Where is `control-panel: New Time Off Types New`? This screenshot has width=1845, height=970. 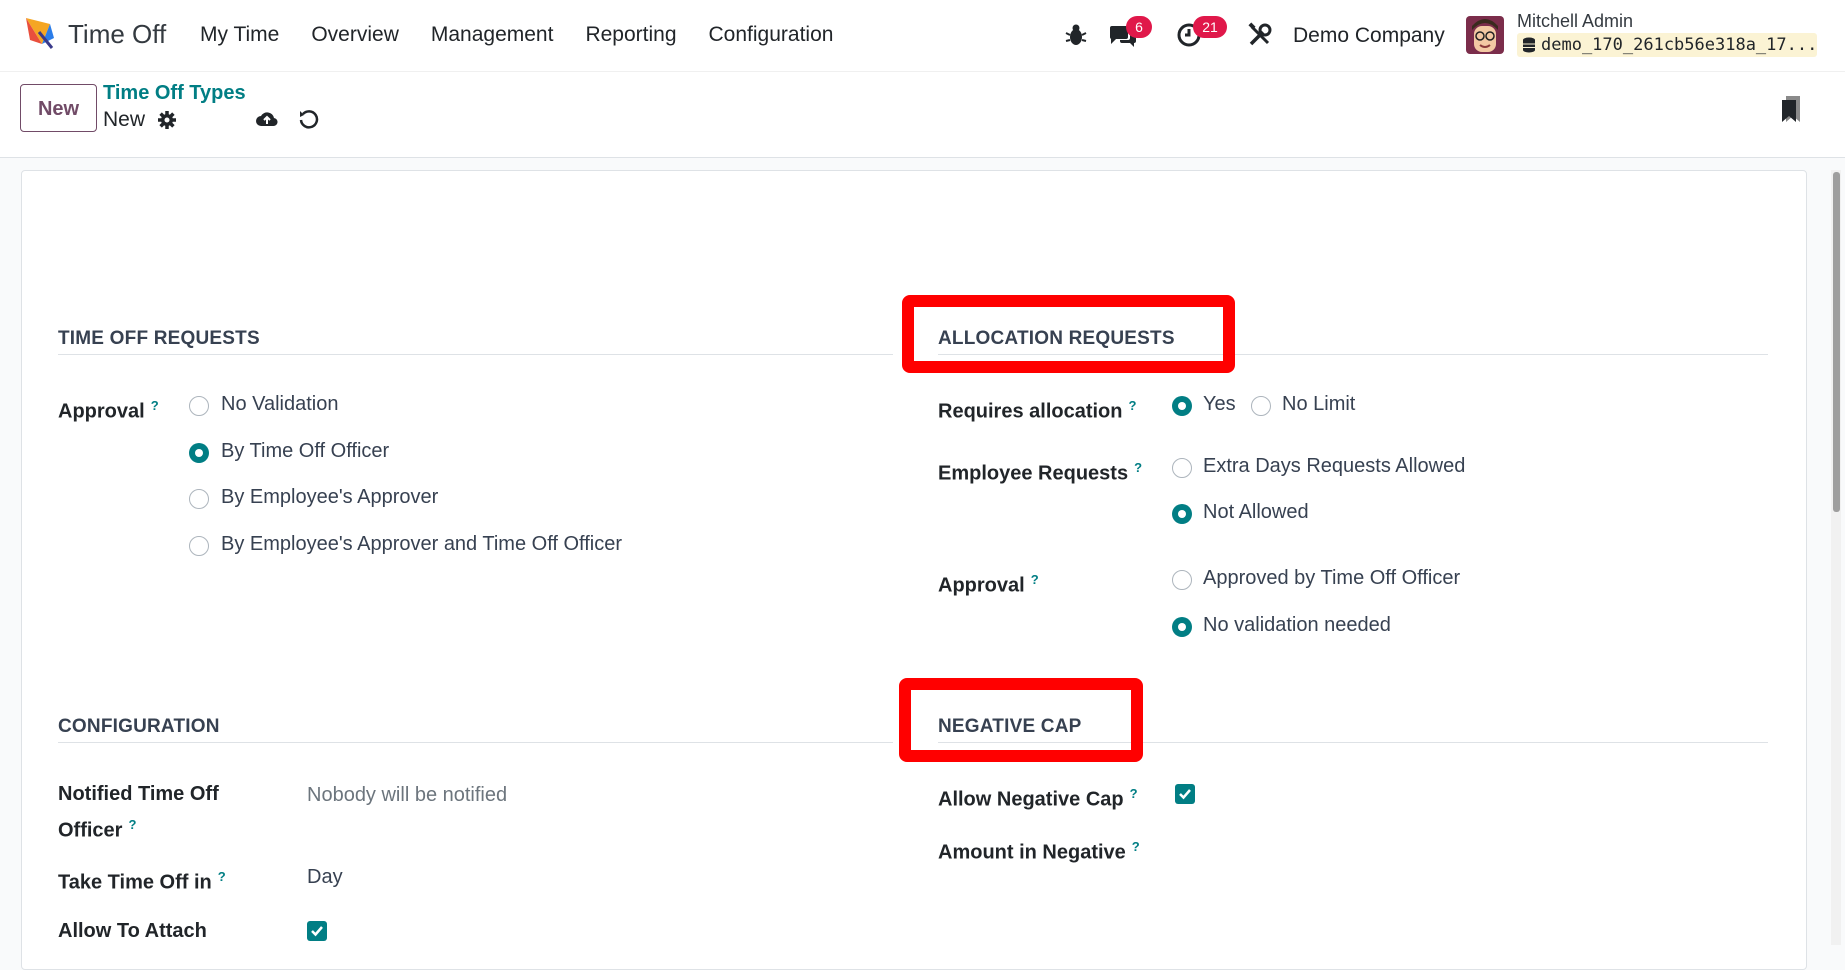 control-panel: New Time Off Types New is located at coordinates (922, 115).